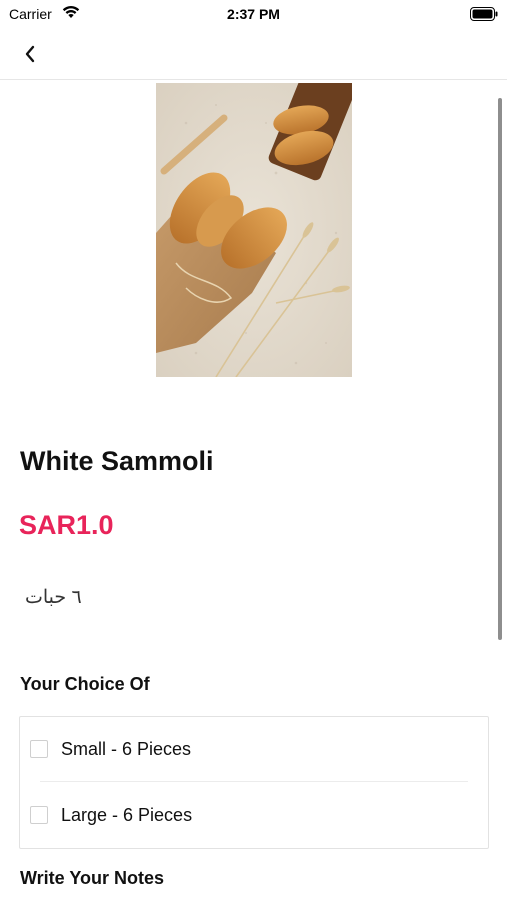  What do you see at coordinates (126, 748) in the screenshot?
I see `option-small-label: Small - 6 Pieces` at bounding box center [126, 748].